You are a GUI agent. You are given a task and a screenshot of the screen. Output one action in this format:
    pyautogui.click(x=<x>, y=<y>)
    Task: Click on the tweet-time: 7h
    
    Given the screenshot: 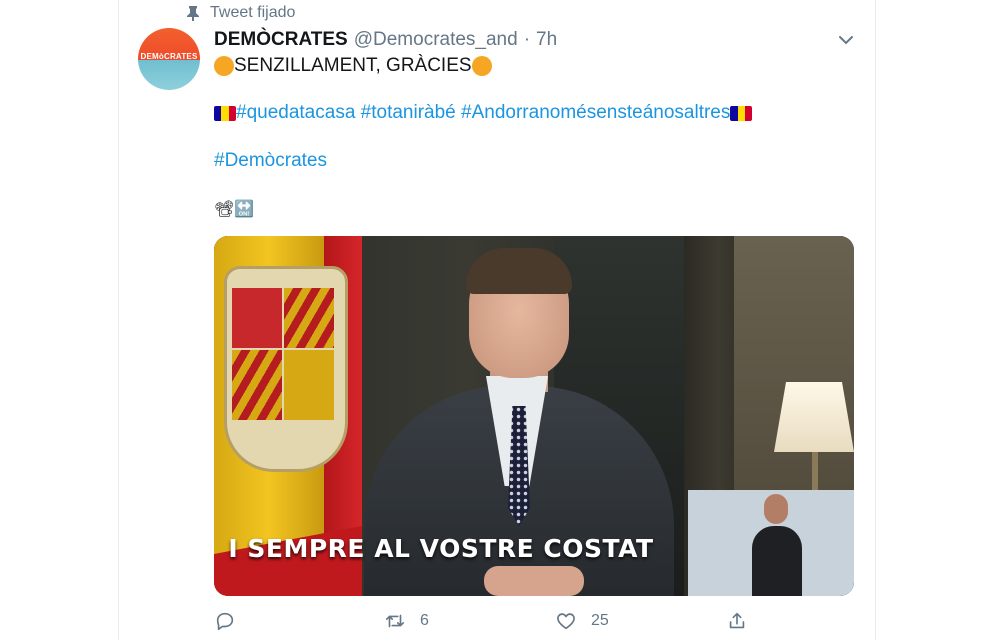 What is the action you would take?
    pyautogui.click(x=546, y=40)
    